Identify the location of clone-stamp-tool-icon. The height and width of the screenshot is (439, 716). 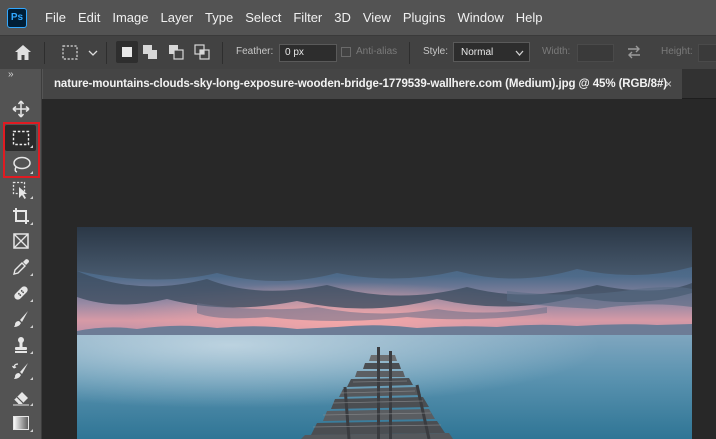
(21, 345).